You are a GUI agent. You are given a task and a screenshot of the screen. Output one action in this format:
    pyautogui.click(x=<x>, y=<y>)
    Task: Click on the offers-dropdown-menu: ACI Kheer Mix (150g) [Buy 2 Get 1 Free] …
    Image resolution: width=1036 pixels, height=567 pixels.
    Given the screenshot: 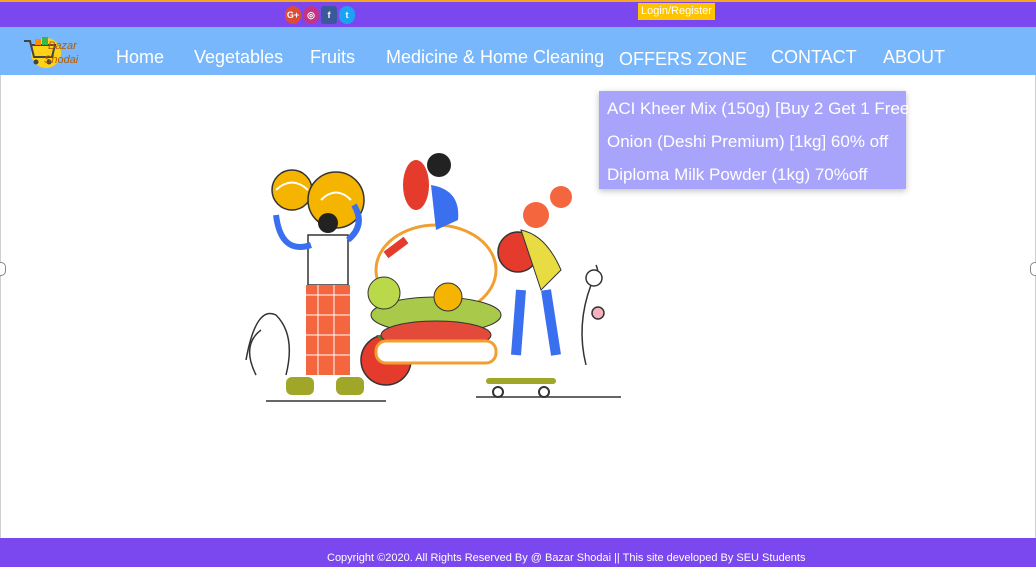 What is the action you would take?
    pyautogui.click(x=756, y=140)
    